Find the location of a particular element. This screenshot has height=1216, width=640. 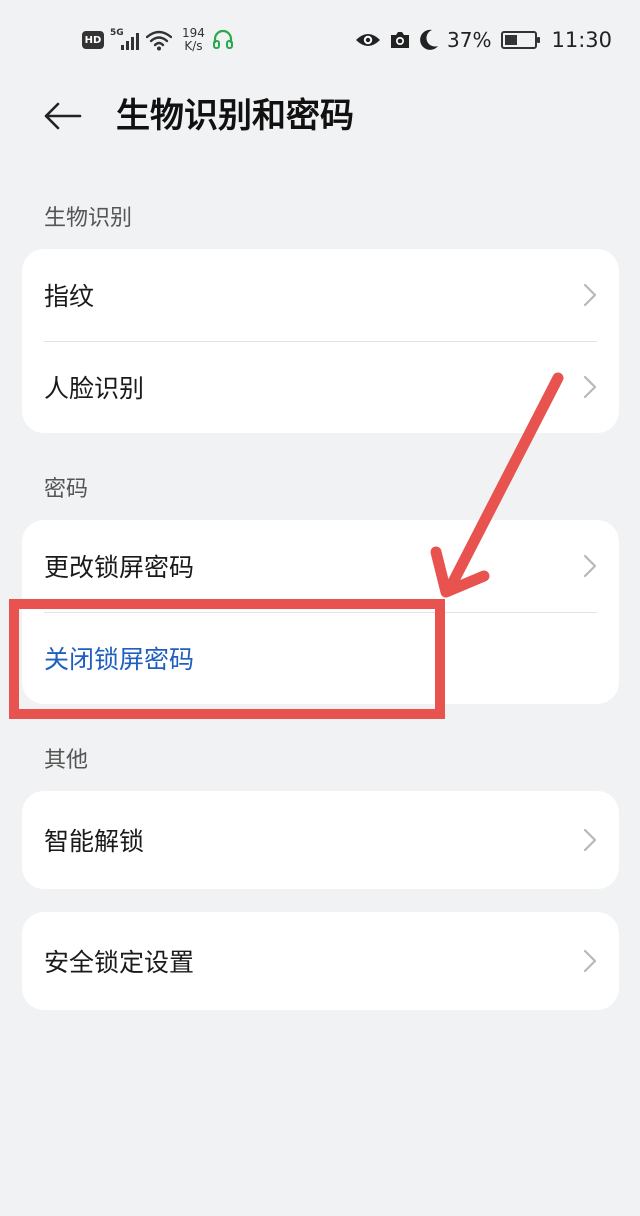

row-label: 人脸识别 is located at coordinates (94, 388).